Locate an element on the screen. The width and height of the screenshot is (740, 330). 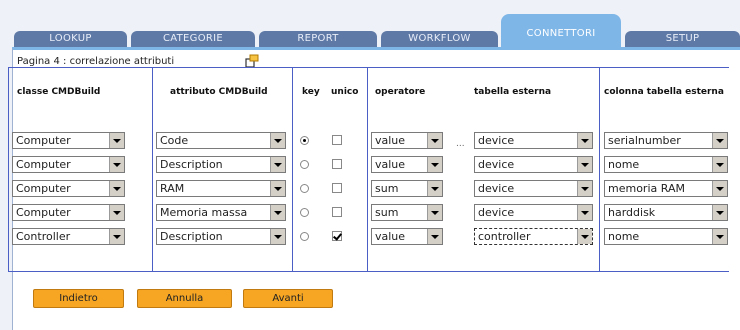
window-icon is located at coordinates (252, 61).